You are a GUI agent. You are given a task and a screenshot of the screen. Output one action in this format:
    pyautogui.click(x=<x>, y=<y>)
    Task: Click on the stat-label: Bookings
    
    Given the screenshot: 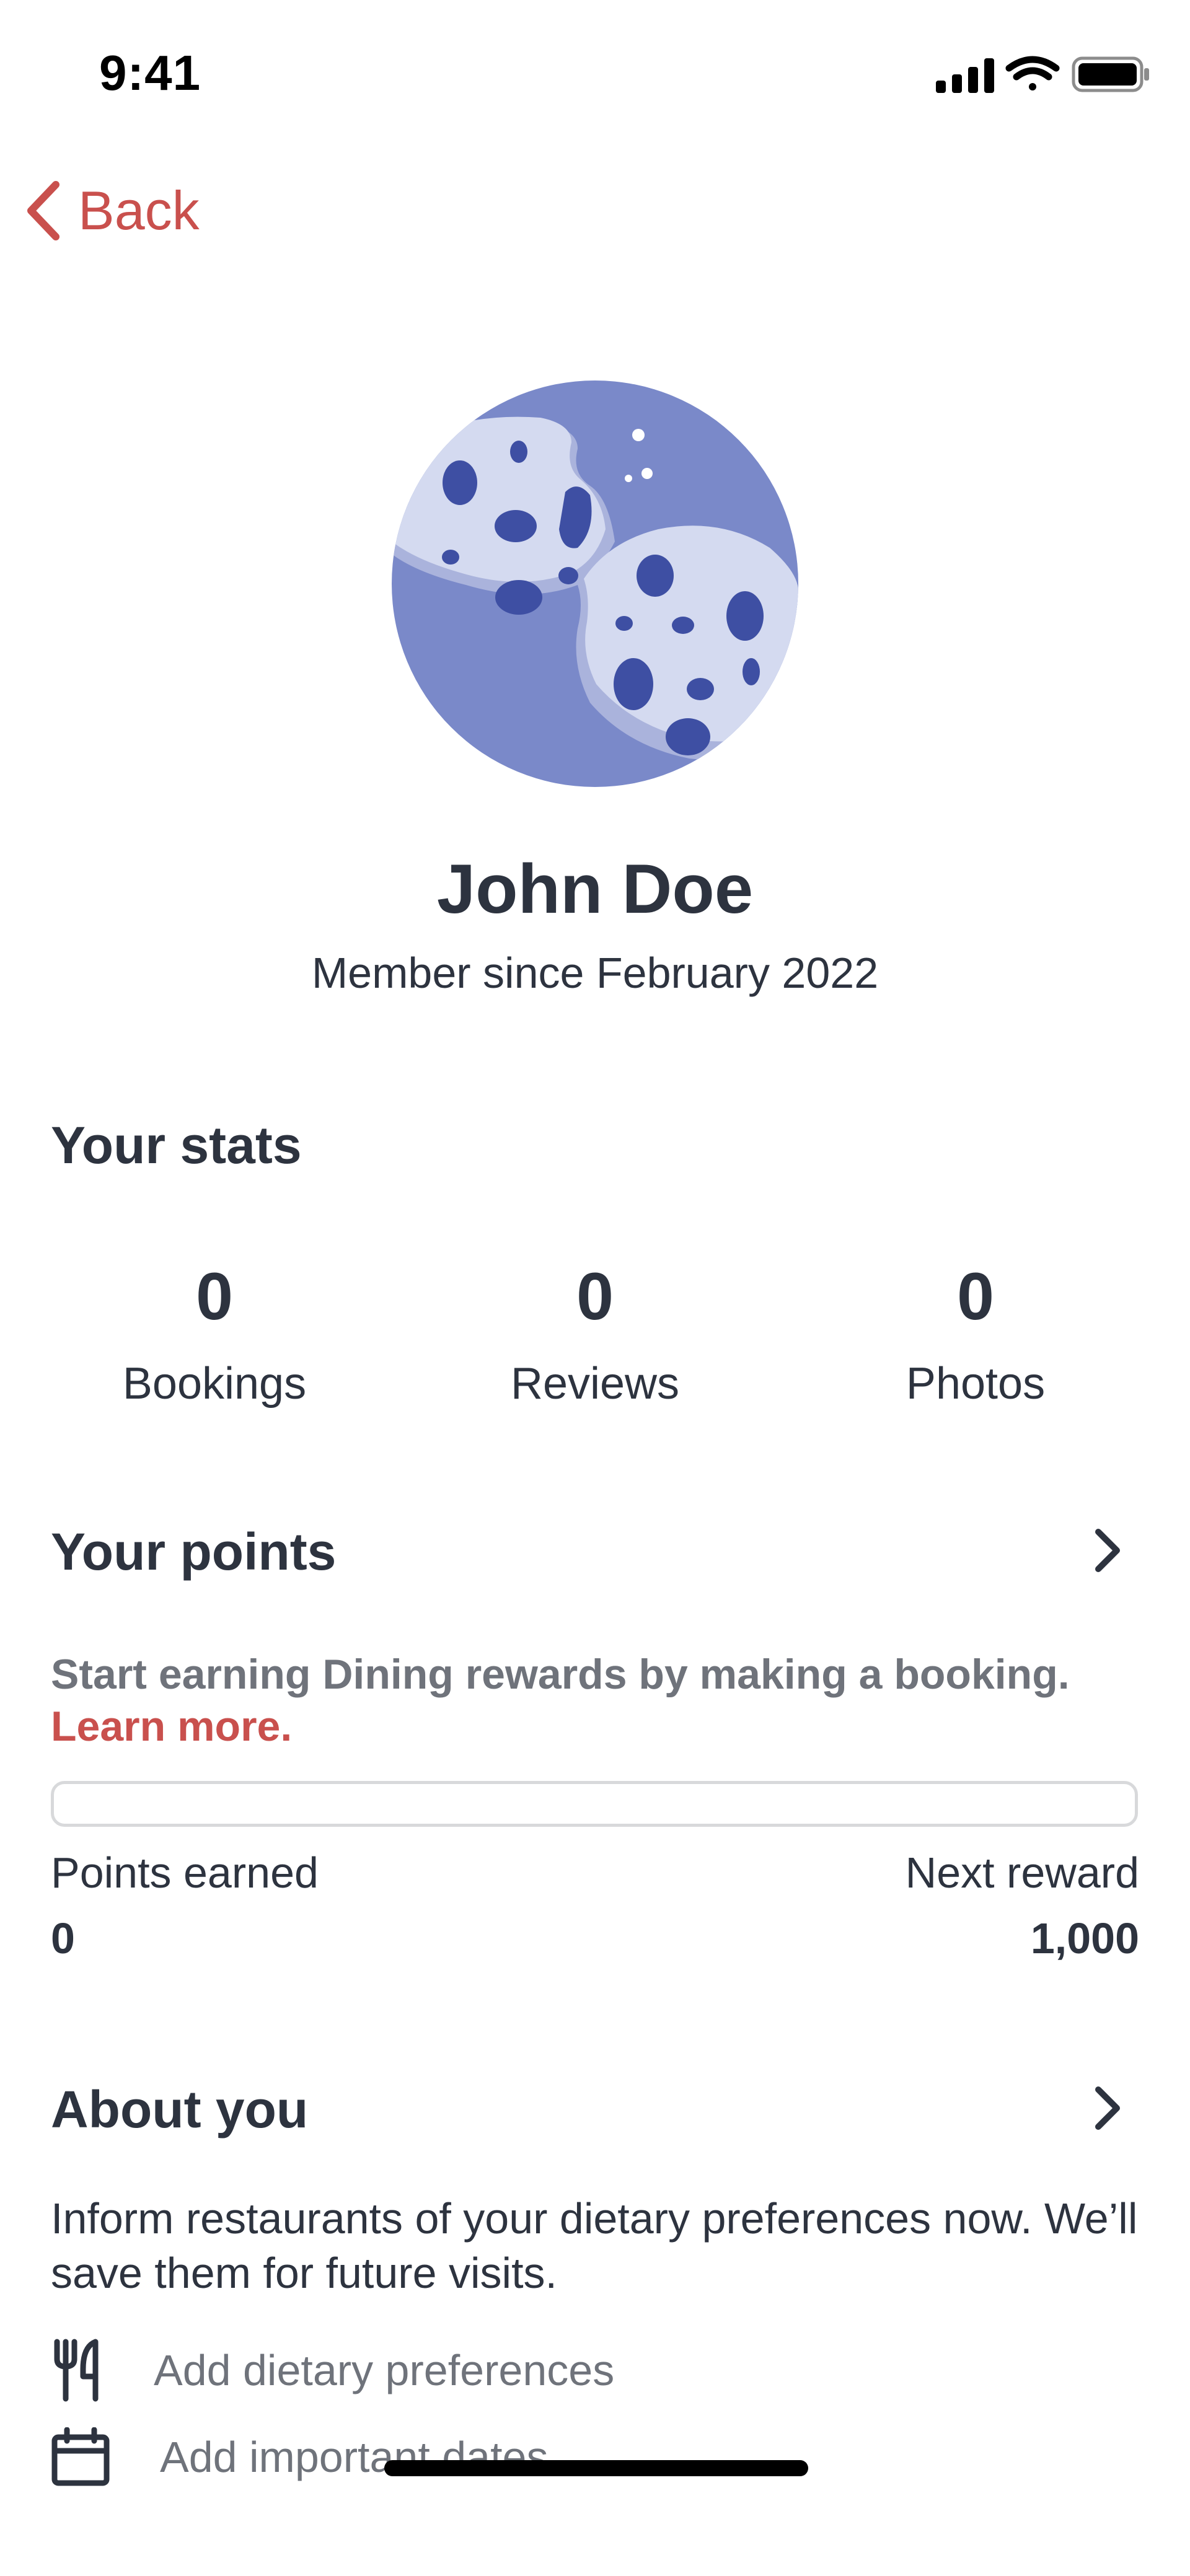 What is the action you would take?
    pyautogui.click(x=214, y=1384)
    